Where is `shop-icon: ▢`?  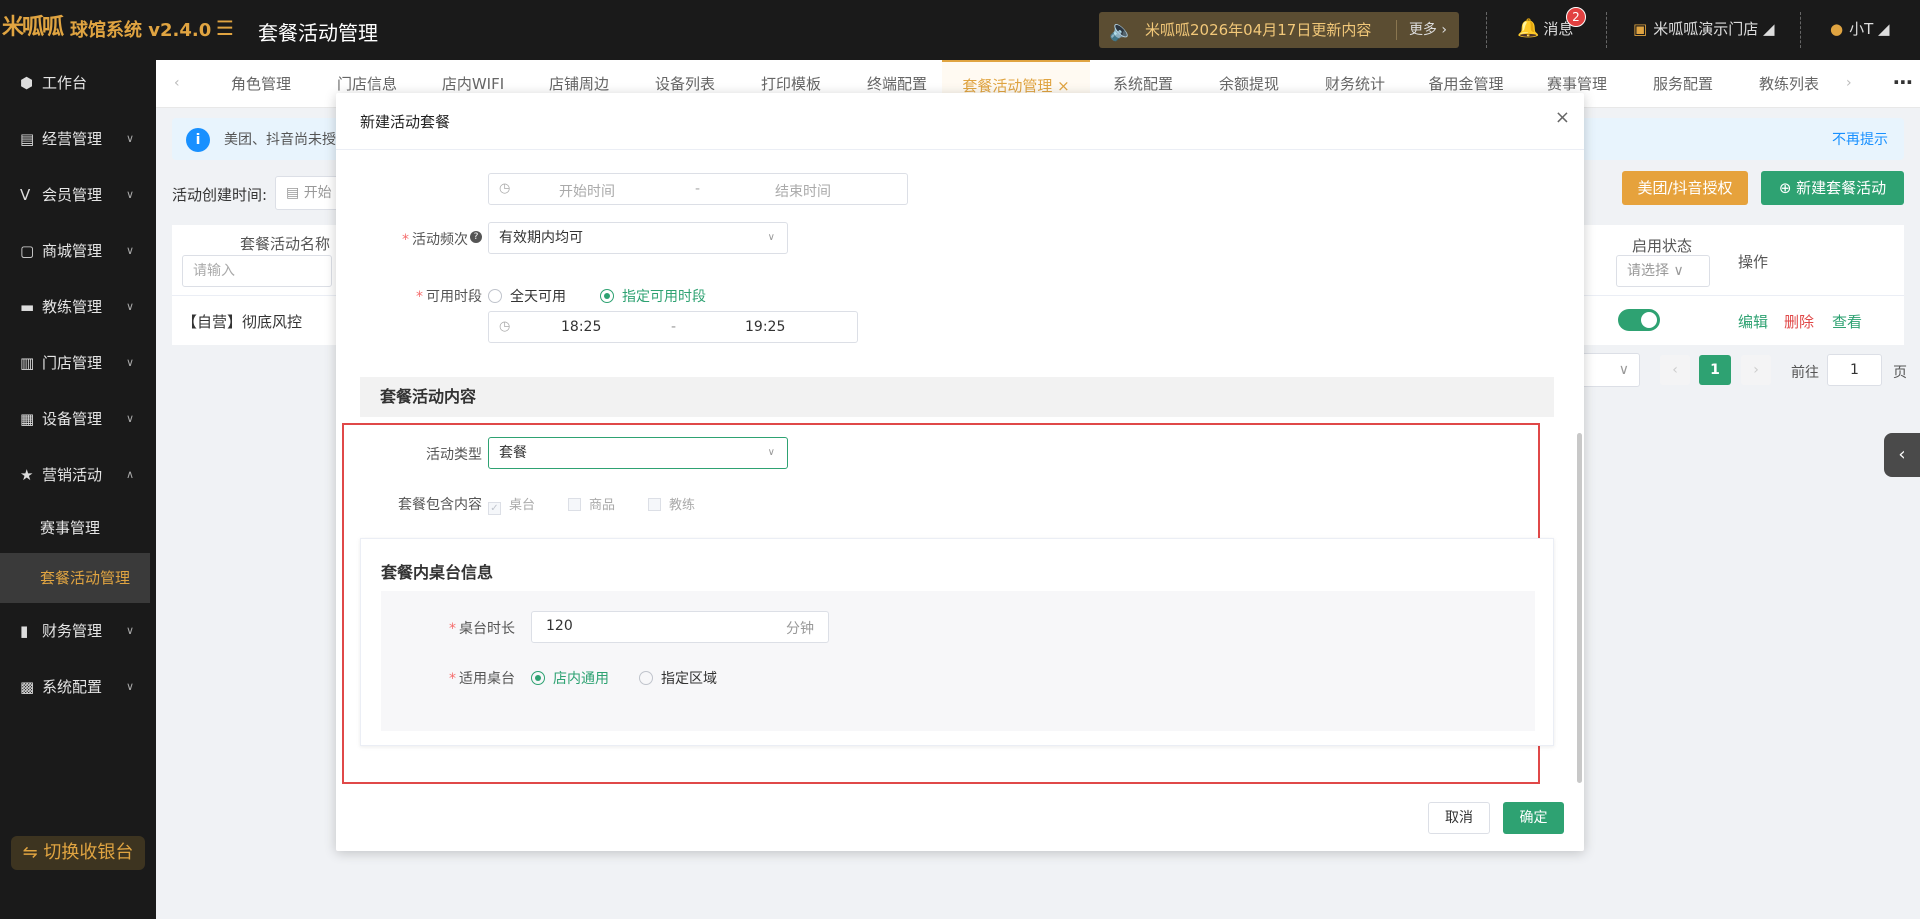
shop-icon: ▢ is located at coordinates (27, 251).